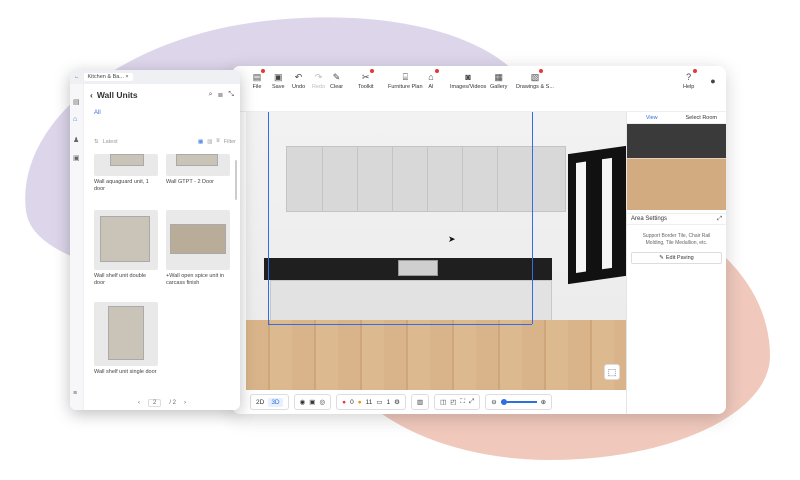 The image size is (800, 480). What do you see at coordinates (172, 403) in the screenshot?
I see `page-total: / 2` at bounding box center [172, 403].